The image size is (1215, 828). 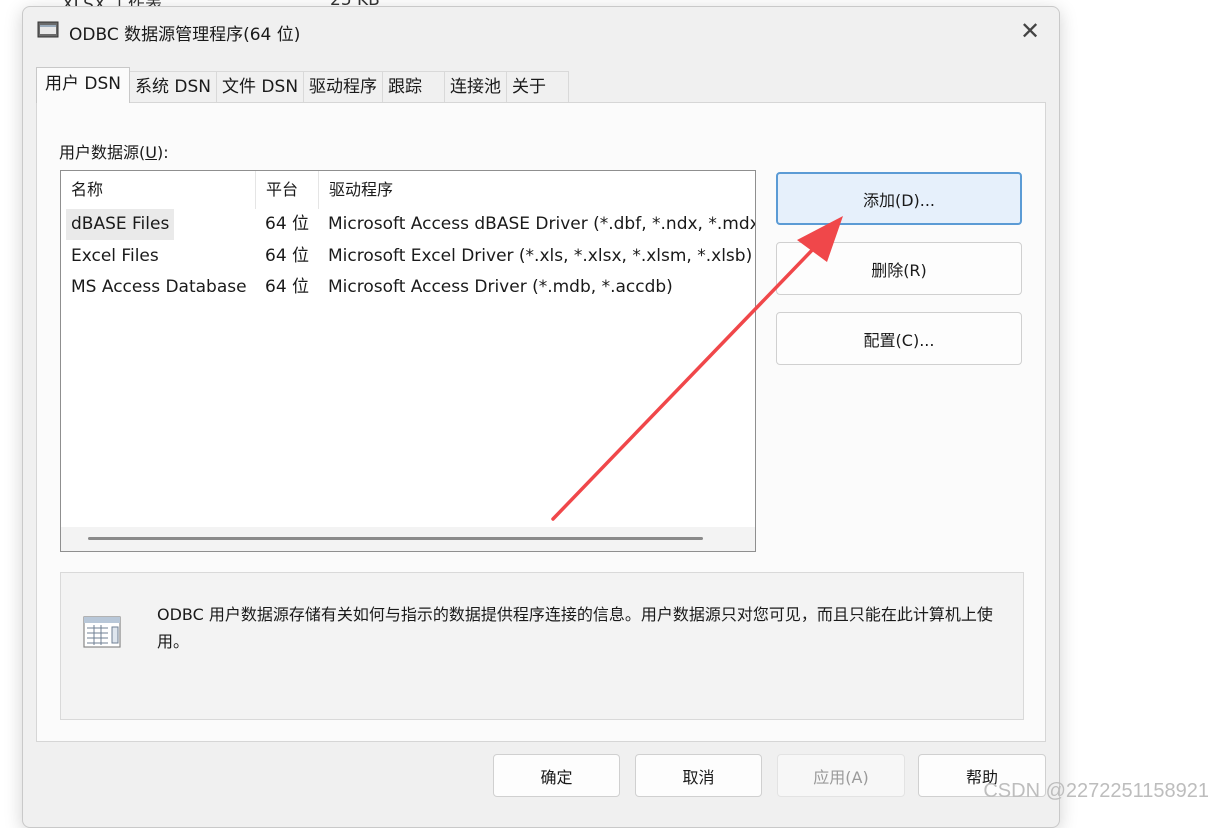 What do you see at coordinates (698, 775) in the screenshot?
I see `cancel-button: 取消` at bounding box center [698, 775].